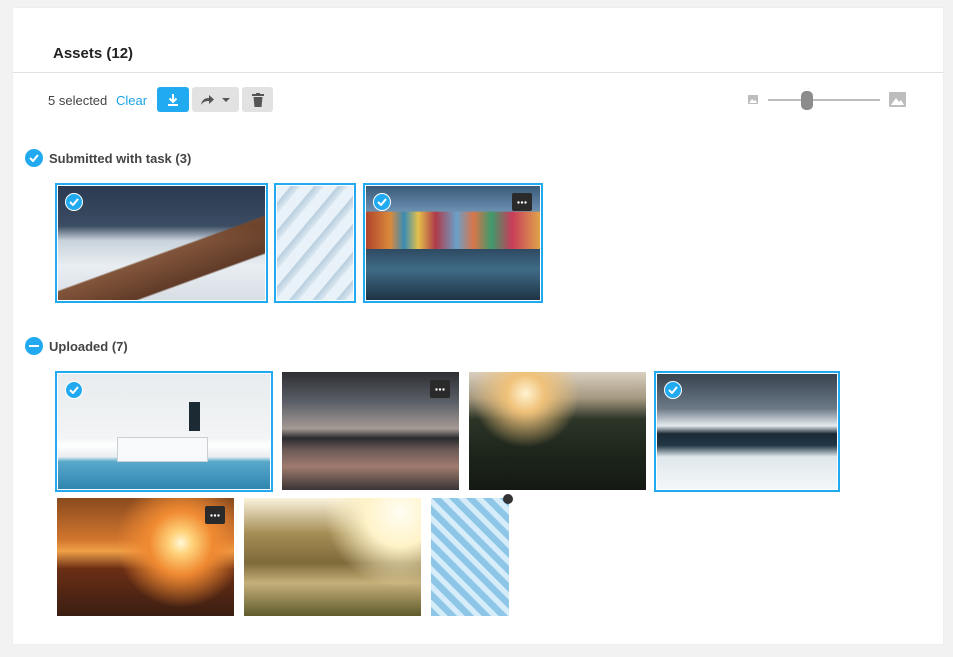 This screenshot has height=657, width=953. I want to click on slider-handle, so click(807, 100).